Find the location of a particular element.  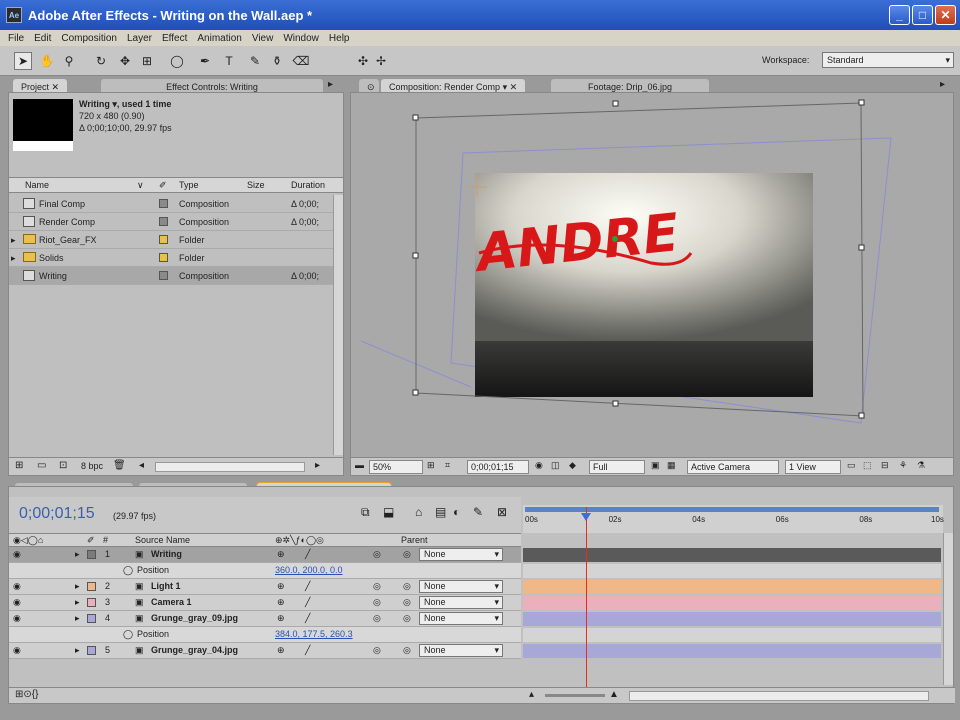

orbit-camera-tool-icon: ✥ is located at coordinates (125, 61).